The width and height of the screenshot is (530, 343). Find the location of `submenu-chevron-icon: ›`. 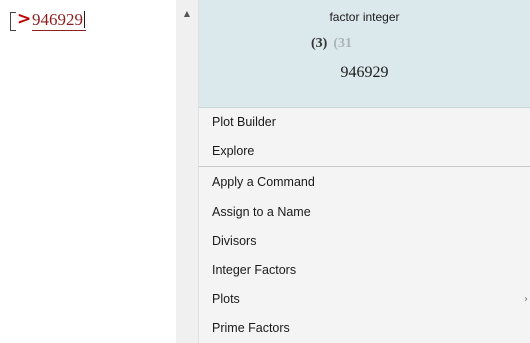

submenu-chevron-icon: › is located at coordinates (526, 299).